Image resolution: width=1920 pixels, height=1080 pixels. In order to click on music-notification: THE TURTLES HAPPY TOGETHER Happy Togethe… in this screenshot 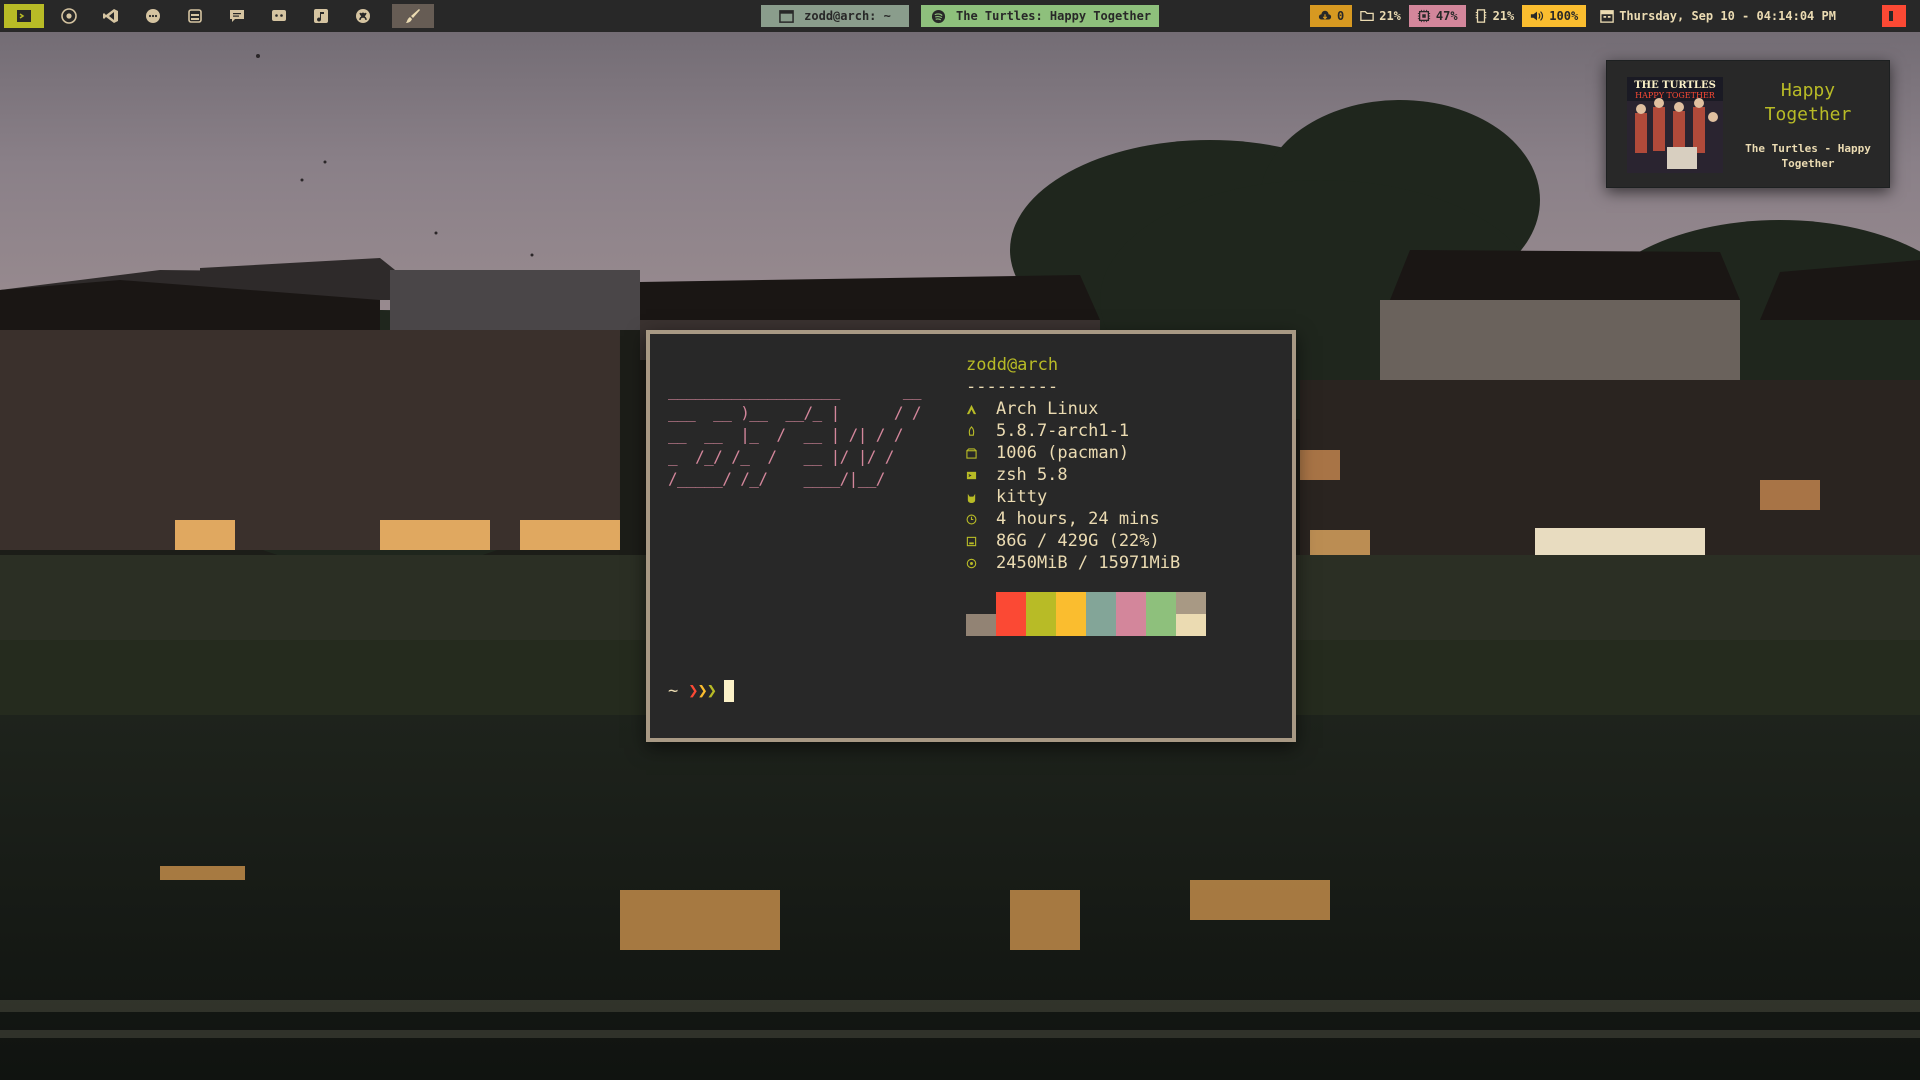, I will do `click(1748, 124)`.